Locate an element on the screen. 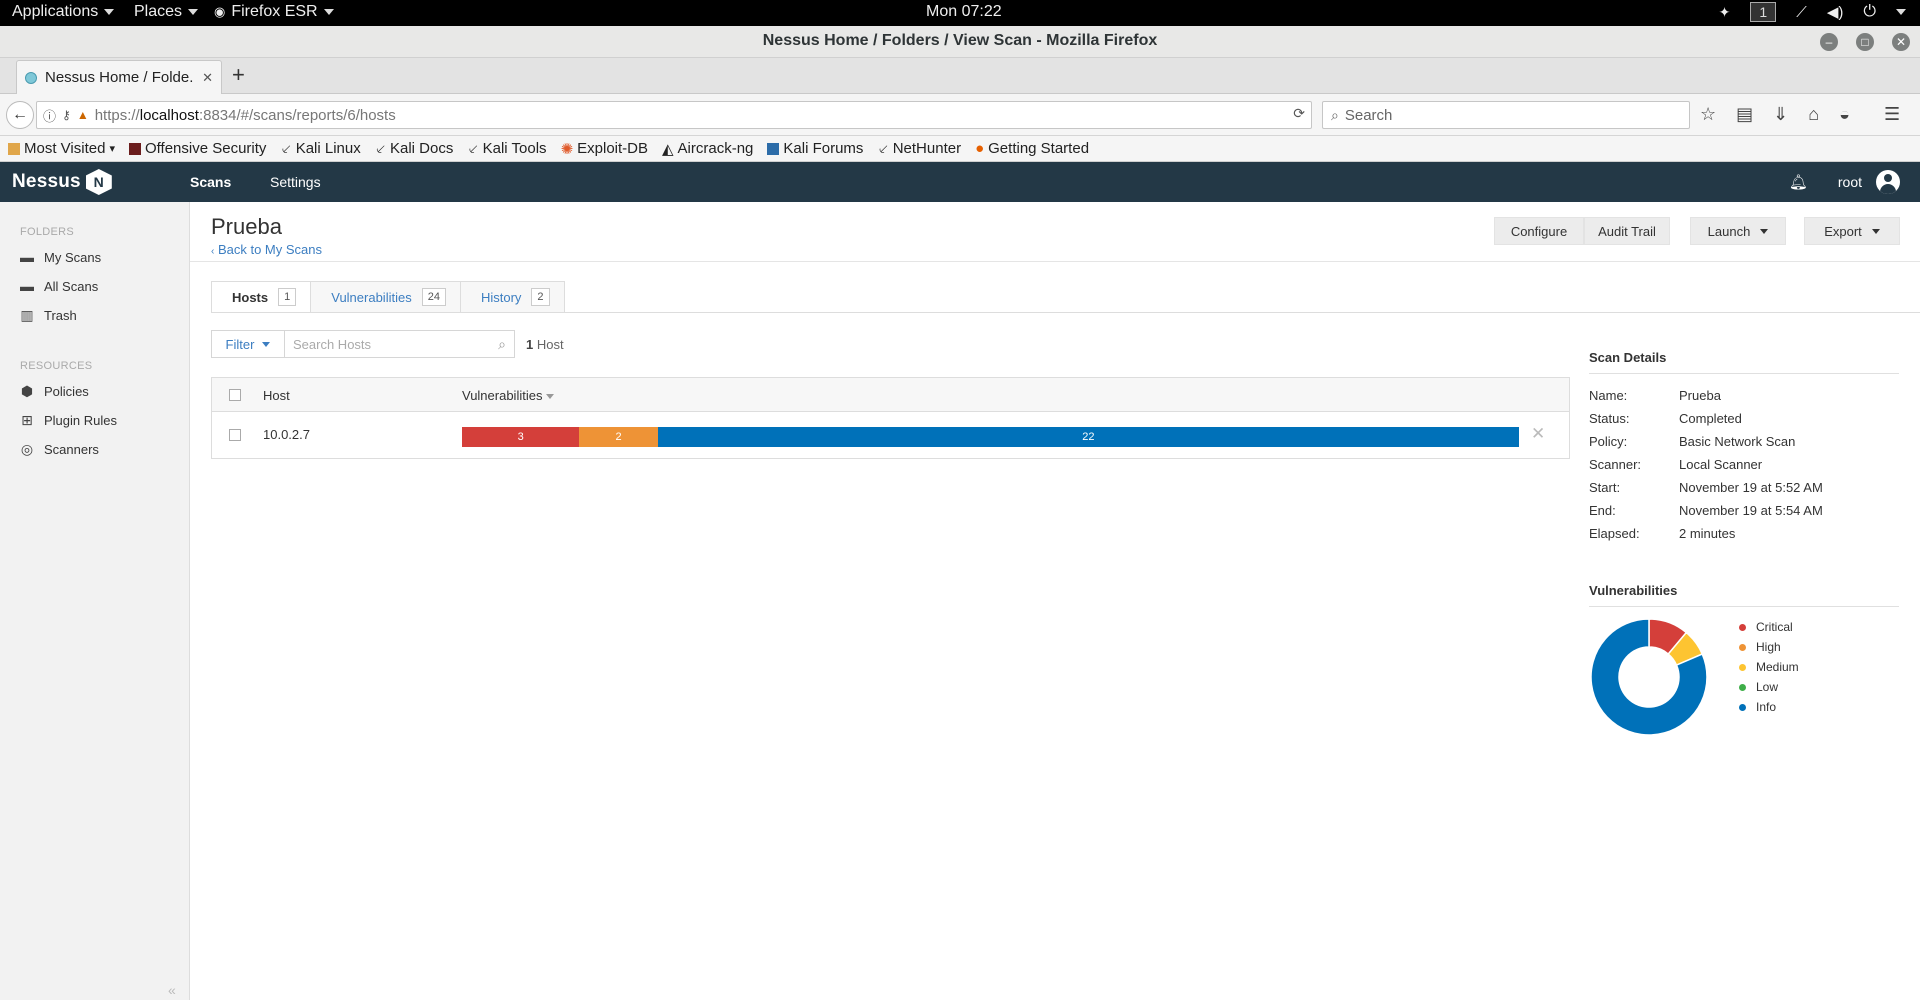  nessus-logo: Nessus N is located at coordinates (62, 182).